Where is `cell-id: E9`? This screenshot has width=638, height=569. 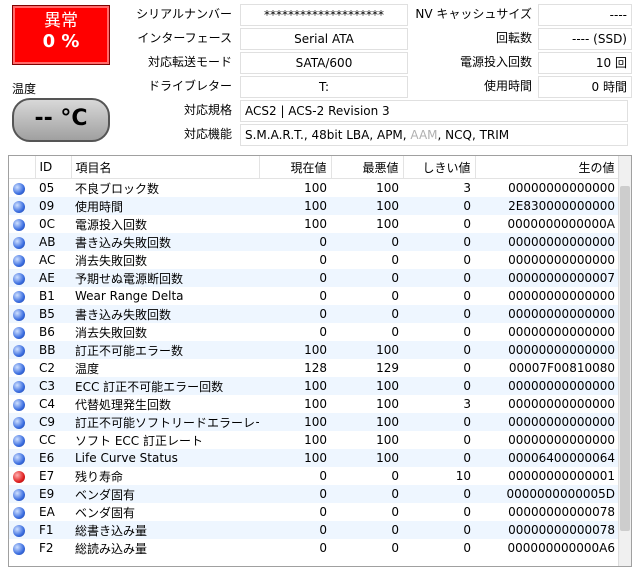
cell-id: E9 is located at coordinates (53, 494).